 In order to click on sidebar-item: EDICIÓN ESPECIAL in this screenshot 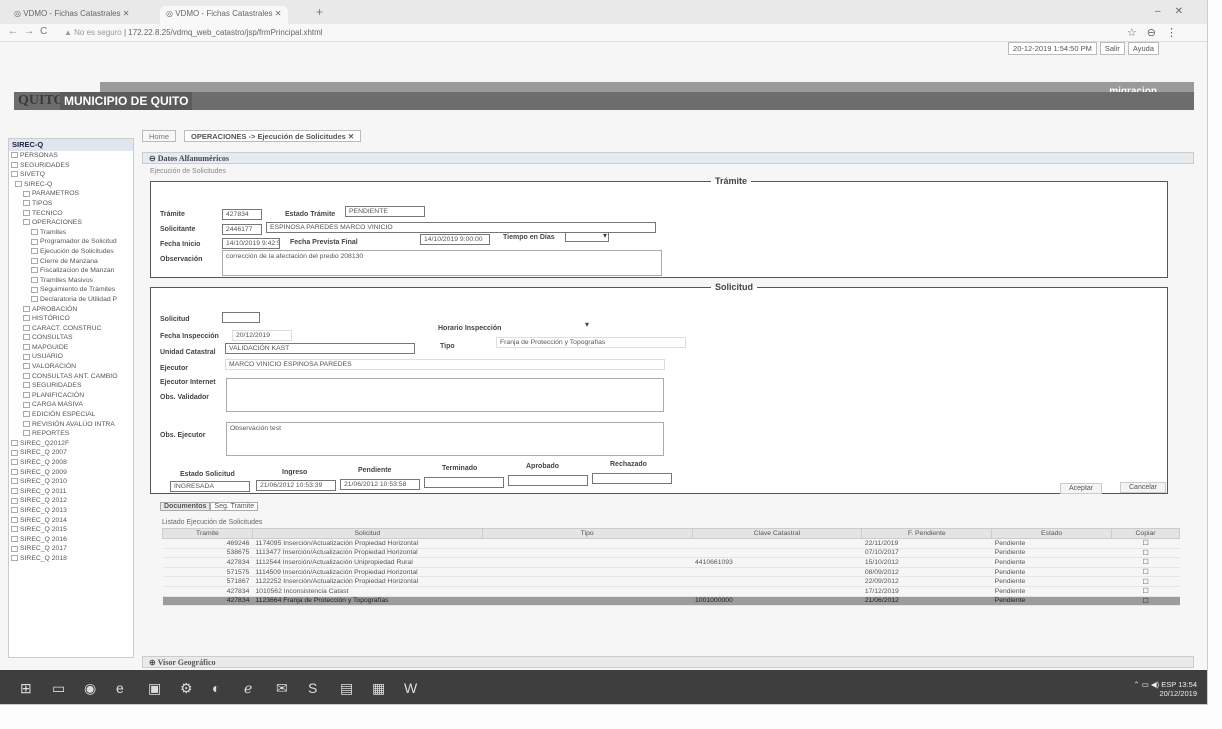, I will do `click(71, 415)`.